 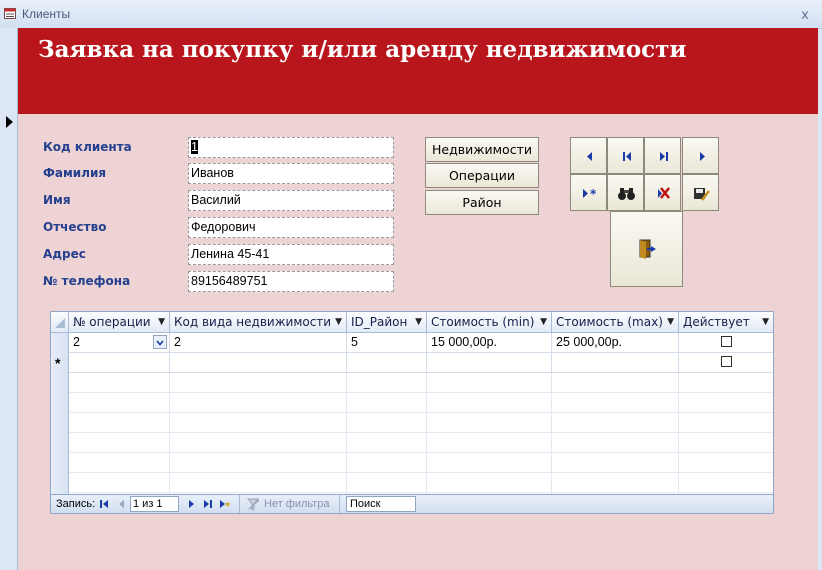 I want to click on delete-record-icon, so click(x=664, y=193).